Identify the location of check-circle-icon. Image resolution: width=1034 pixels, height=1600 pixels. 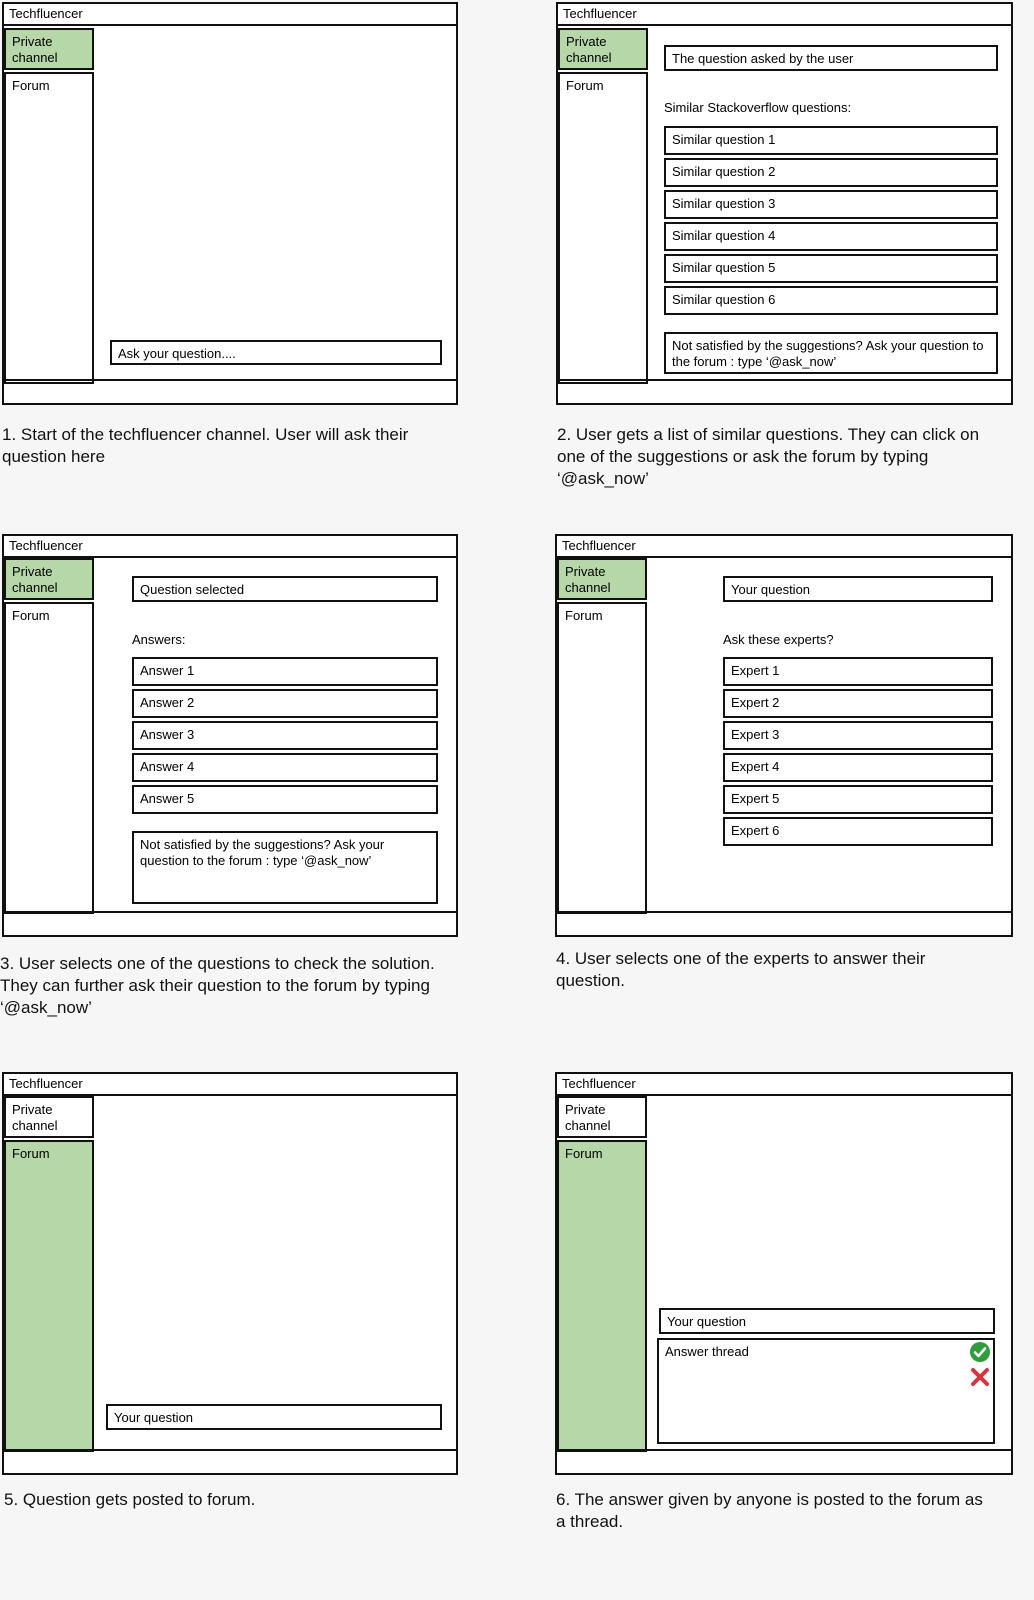
(980, 1352).